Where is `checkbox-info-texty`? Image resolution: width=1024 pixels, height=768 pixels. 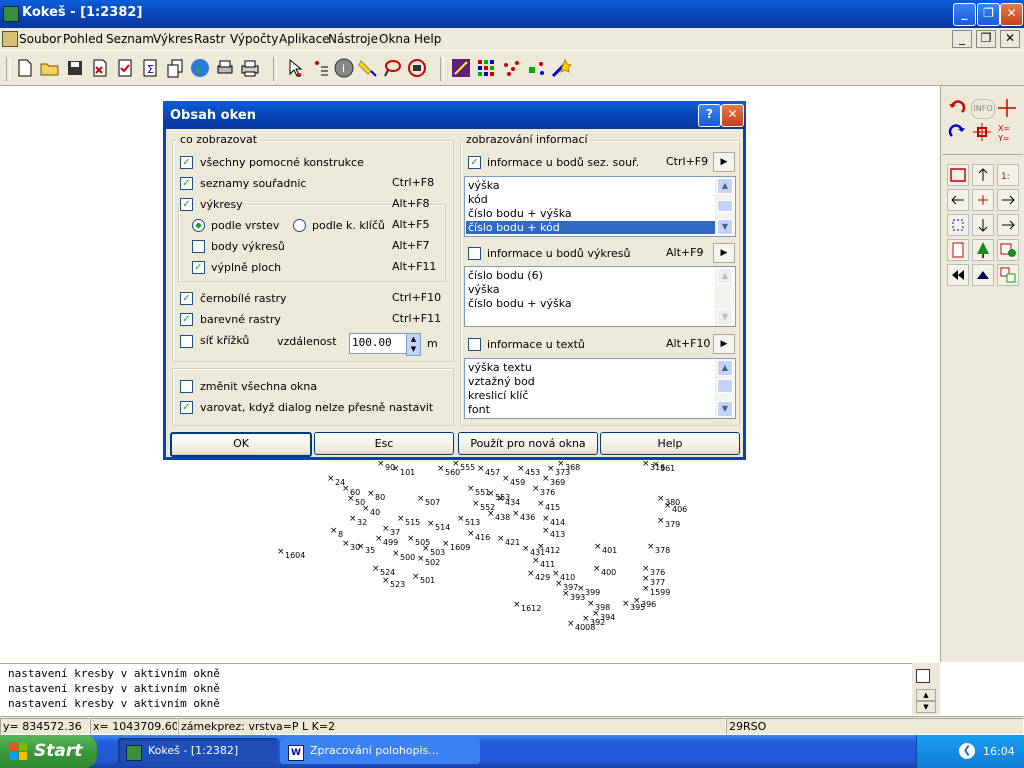 checkbox-info-texty is located at coordinates (474, 344).